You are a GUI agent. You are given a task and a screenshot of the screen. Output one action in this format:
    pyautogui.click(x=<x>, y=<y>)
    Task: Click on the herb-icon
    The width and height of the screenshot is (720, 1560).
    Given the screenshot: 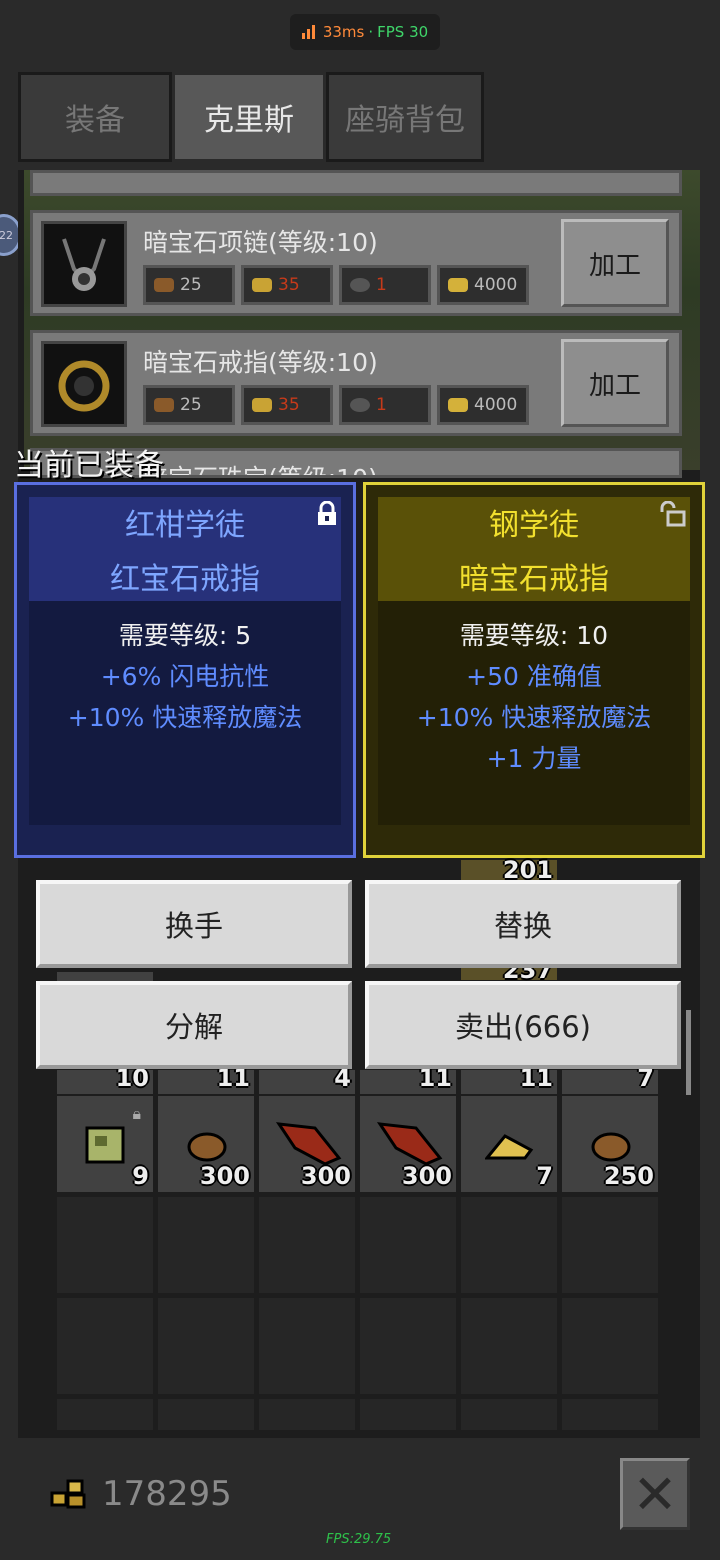 What is the action you would take?
    pyautogui.click(x=105, y=1145)
    